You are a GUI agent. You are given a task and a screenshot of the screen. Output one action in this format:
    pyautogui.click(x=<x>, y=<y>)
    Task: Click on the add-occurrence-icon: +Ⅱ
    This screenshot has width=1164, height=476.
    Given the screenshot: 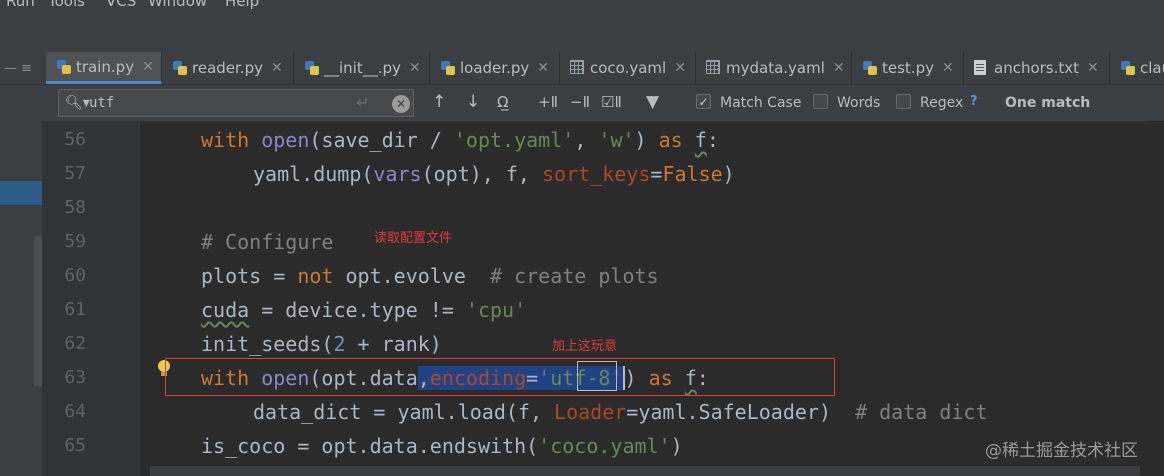 What is the action you would take?
    pyautogui.click(x=548, y=102)
    